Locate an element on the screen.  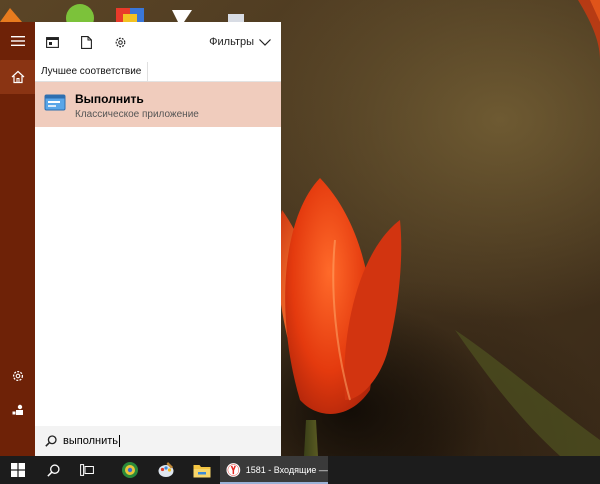
feedback-button is located at coordinates (17, 410).